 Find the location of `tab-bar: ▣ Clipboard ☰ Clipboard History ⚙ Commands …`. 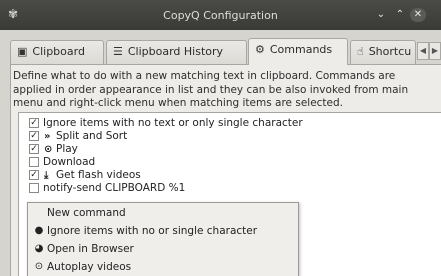

tab-bar: ▣ Clipboard ☰ Clipboard History ⚙ Commands … is located at coordinates (224, 51).